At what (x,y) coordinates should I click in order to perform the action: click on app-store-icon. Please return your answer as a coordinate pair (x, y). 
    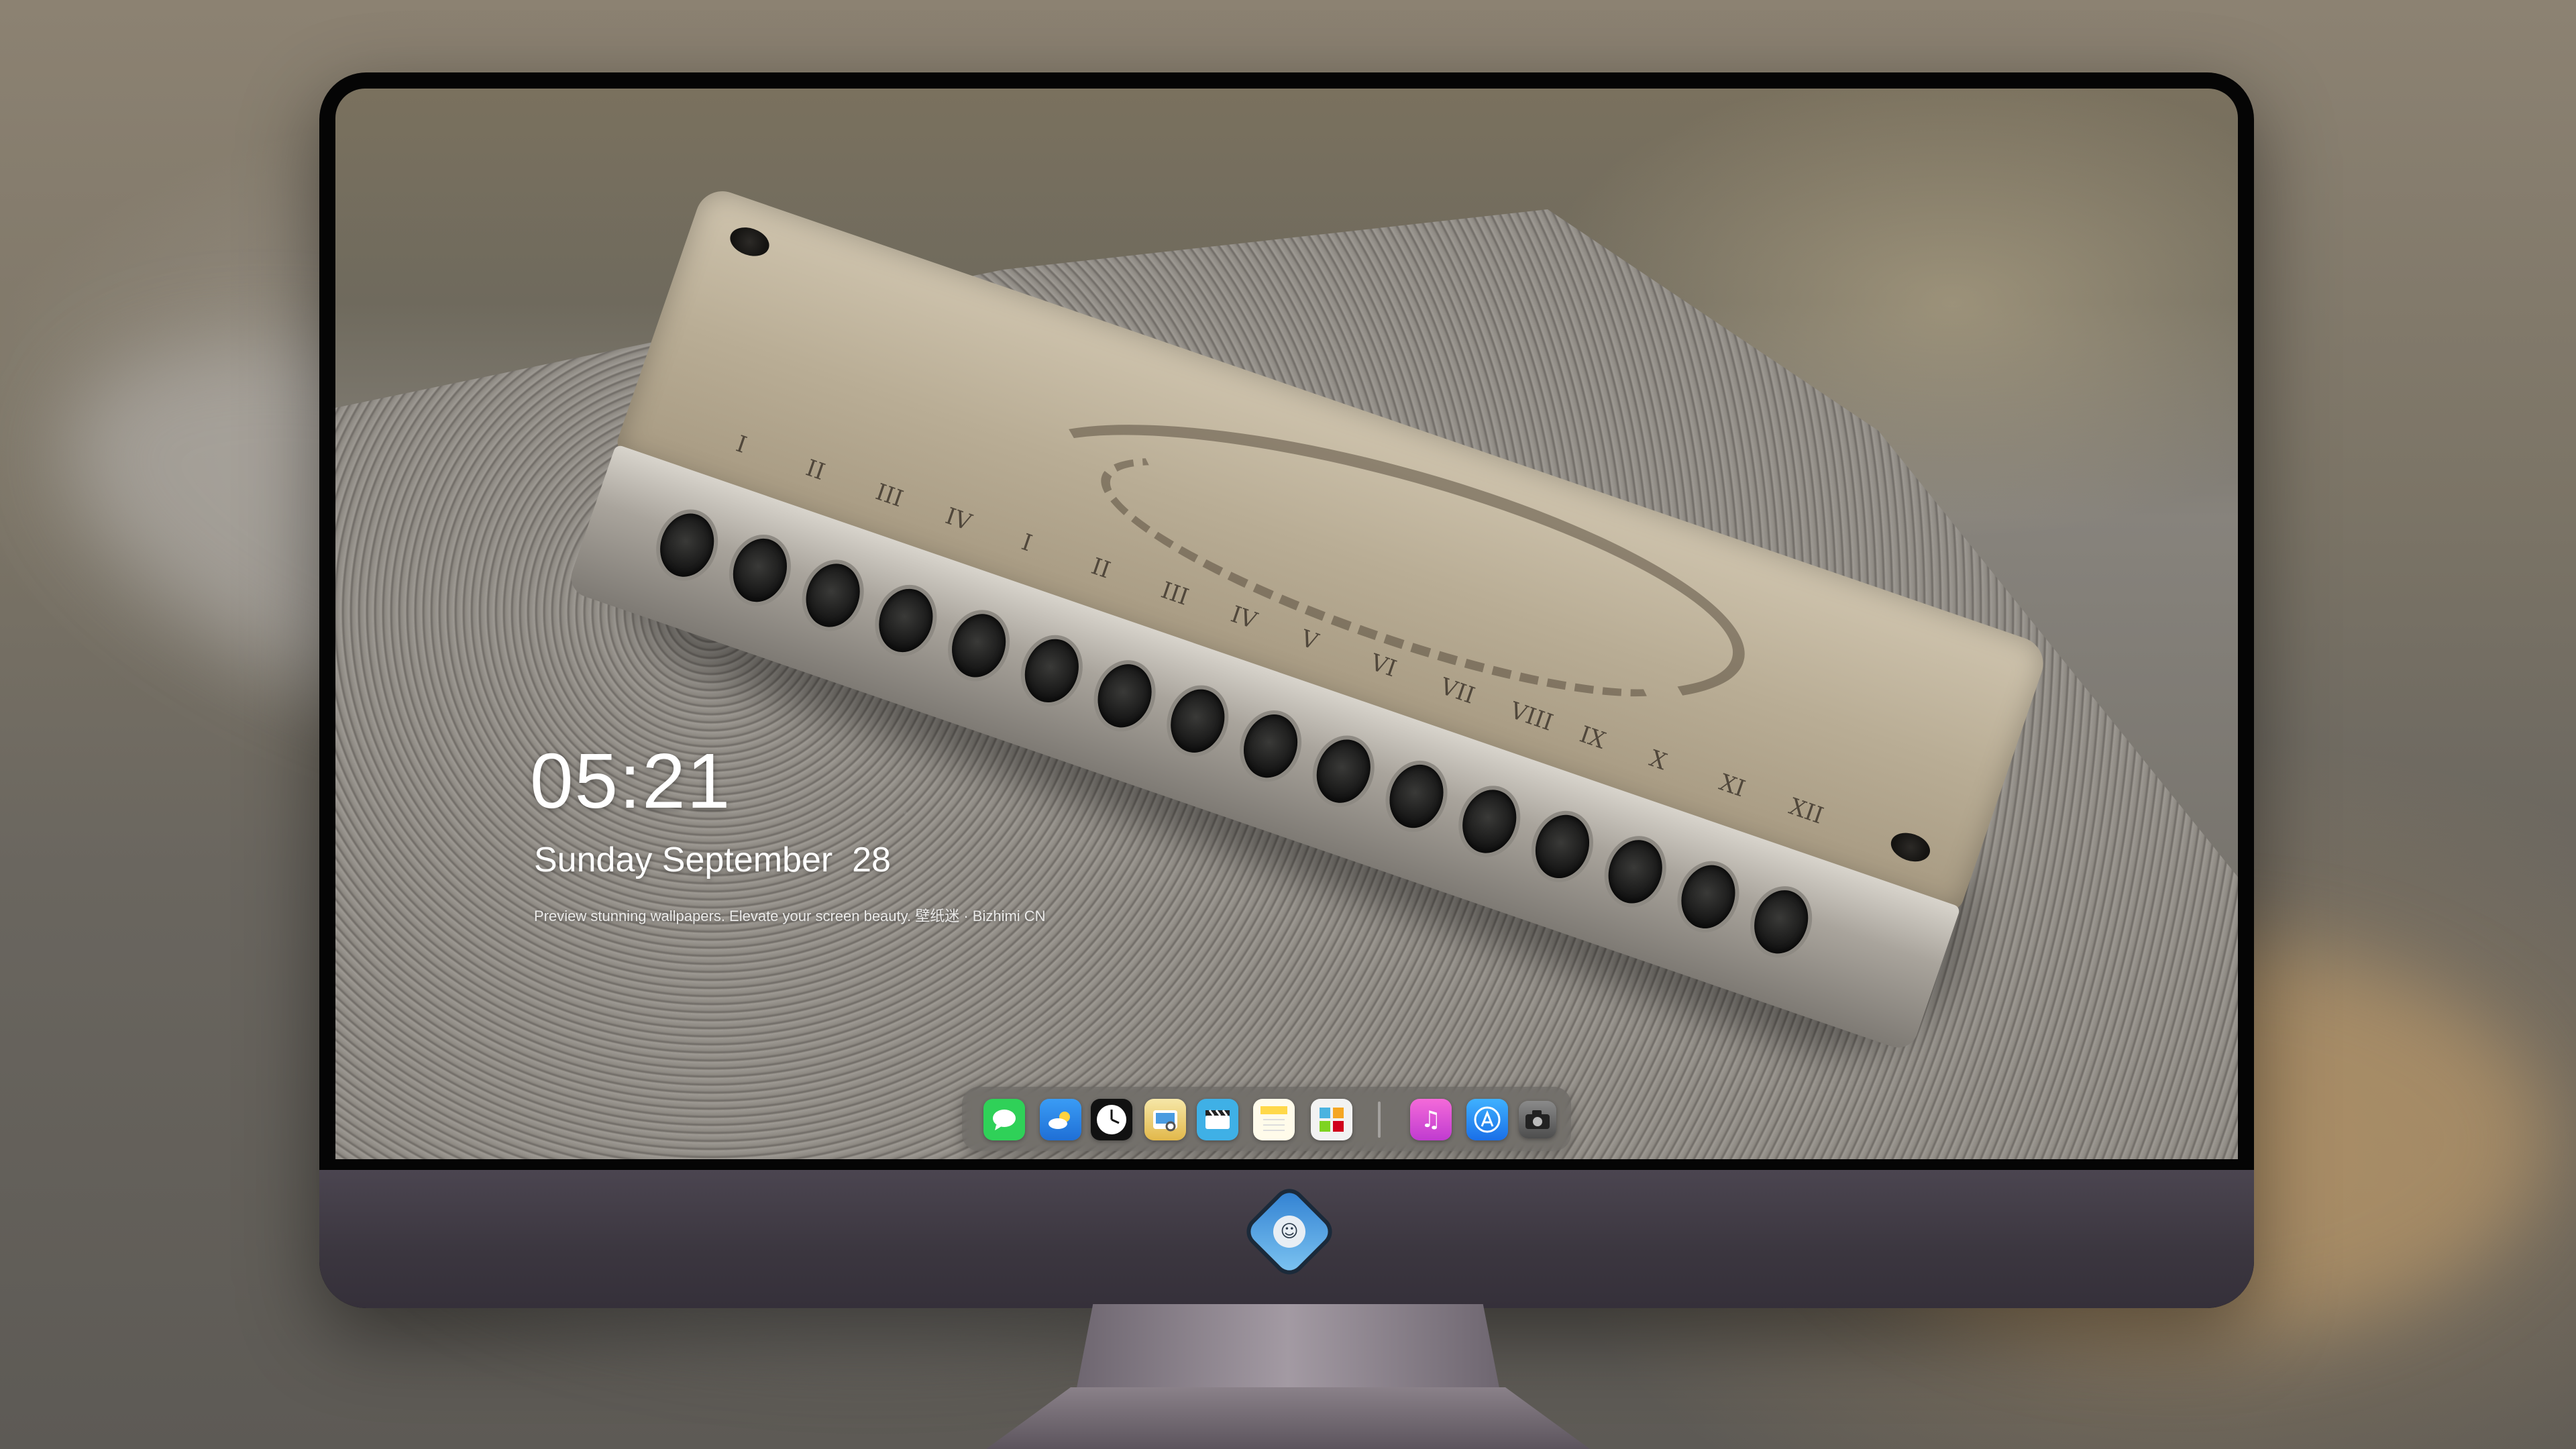
    Looking at the image, I should click on (1487, 1119).